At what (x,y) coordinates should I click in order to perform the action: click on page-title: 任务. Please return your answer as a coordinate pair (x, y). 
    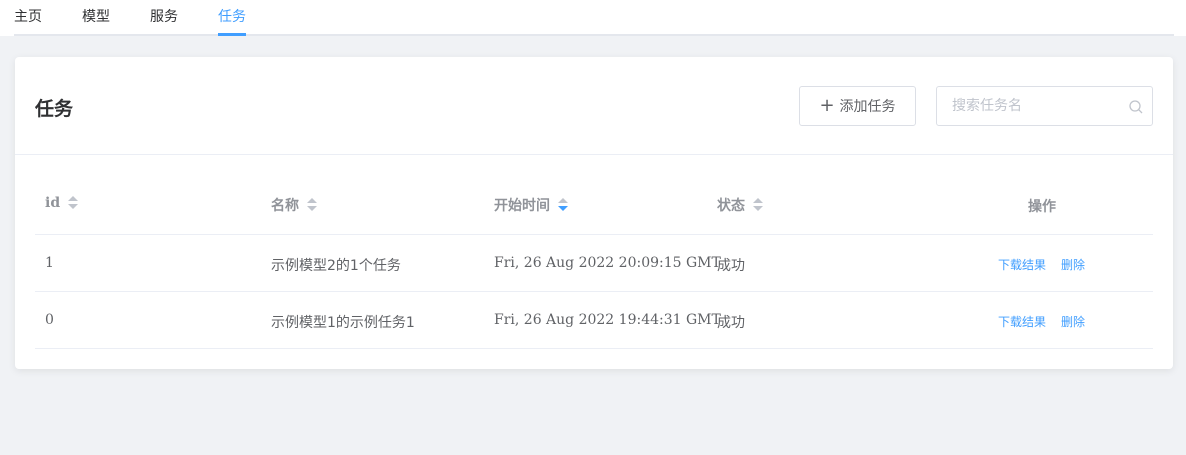
    Looking at the image, I should click on (54, 109).